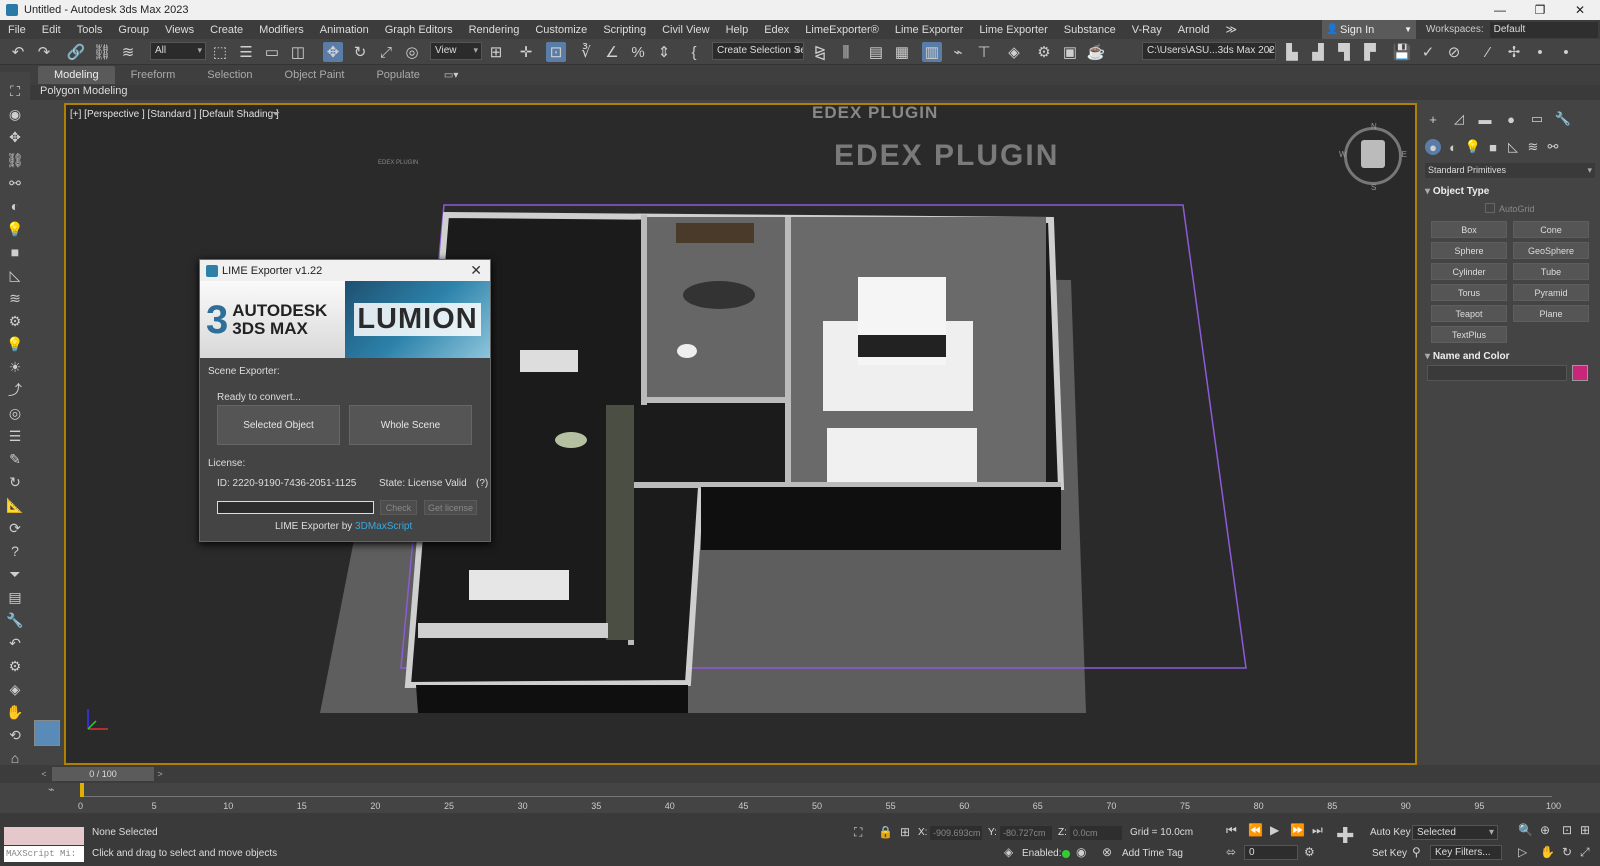 This screenshot has width=1600, height=866. Describe the element at coordinates (1522, 852) in the screenshot. I see `fov-icon: ▷` at that location.